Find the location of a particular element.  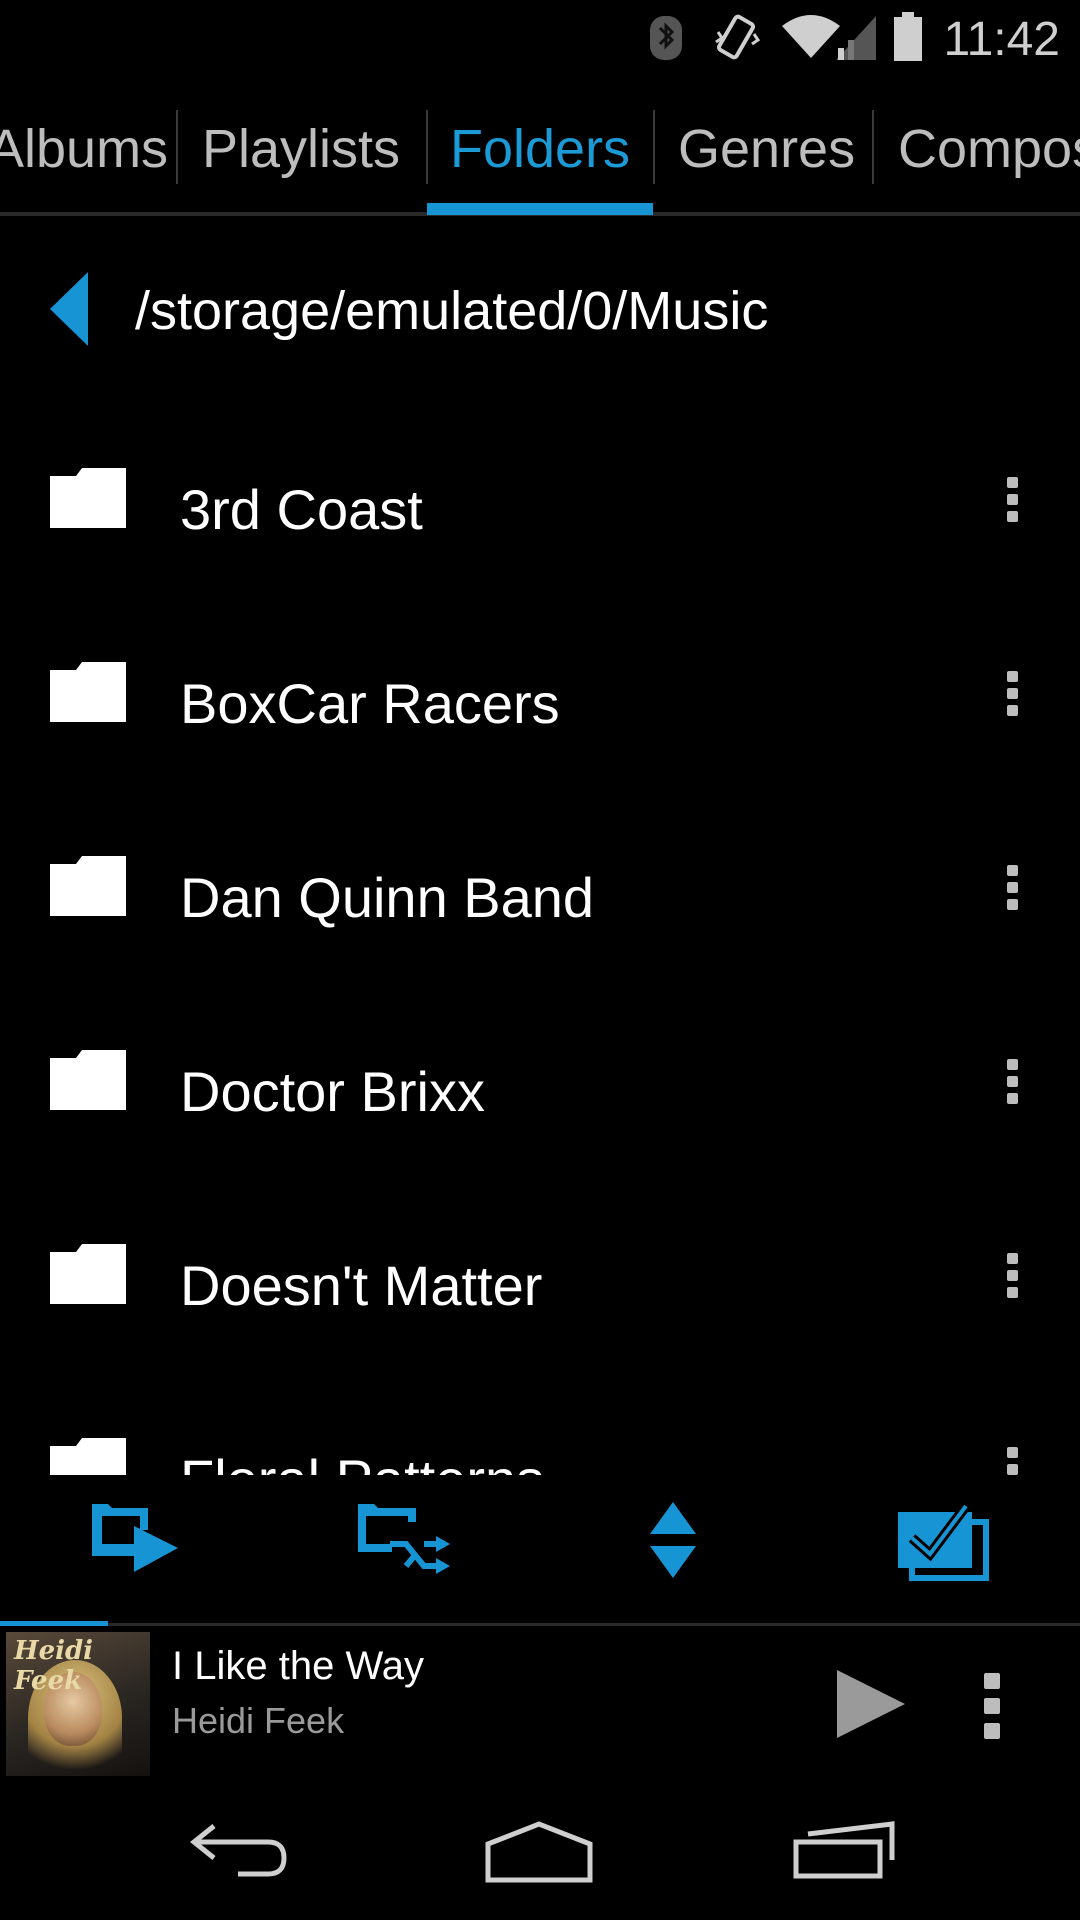

tab-folders: Folders is located at coordinates (540, 149).